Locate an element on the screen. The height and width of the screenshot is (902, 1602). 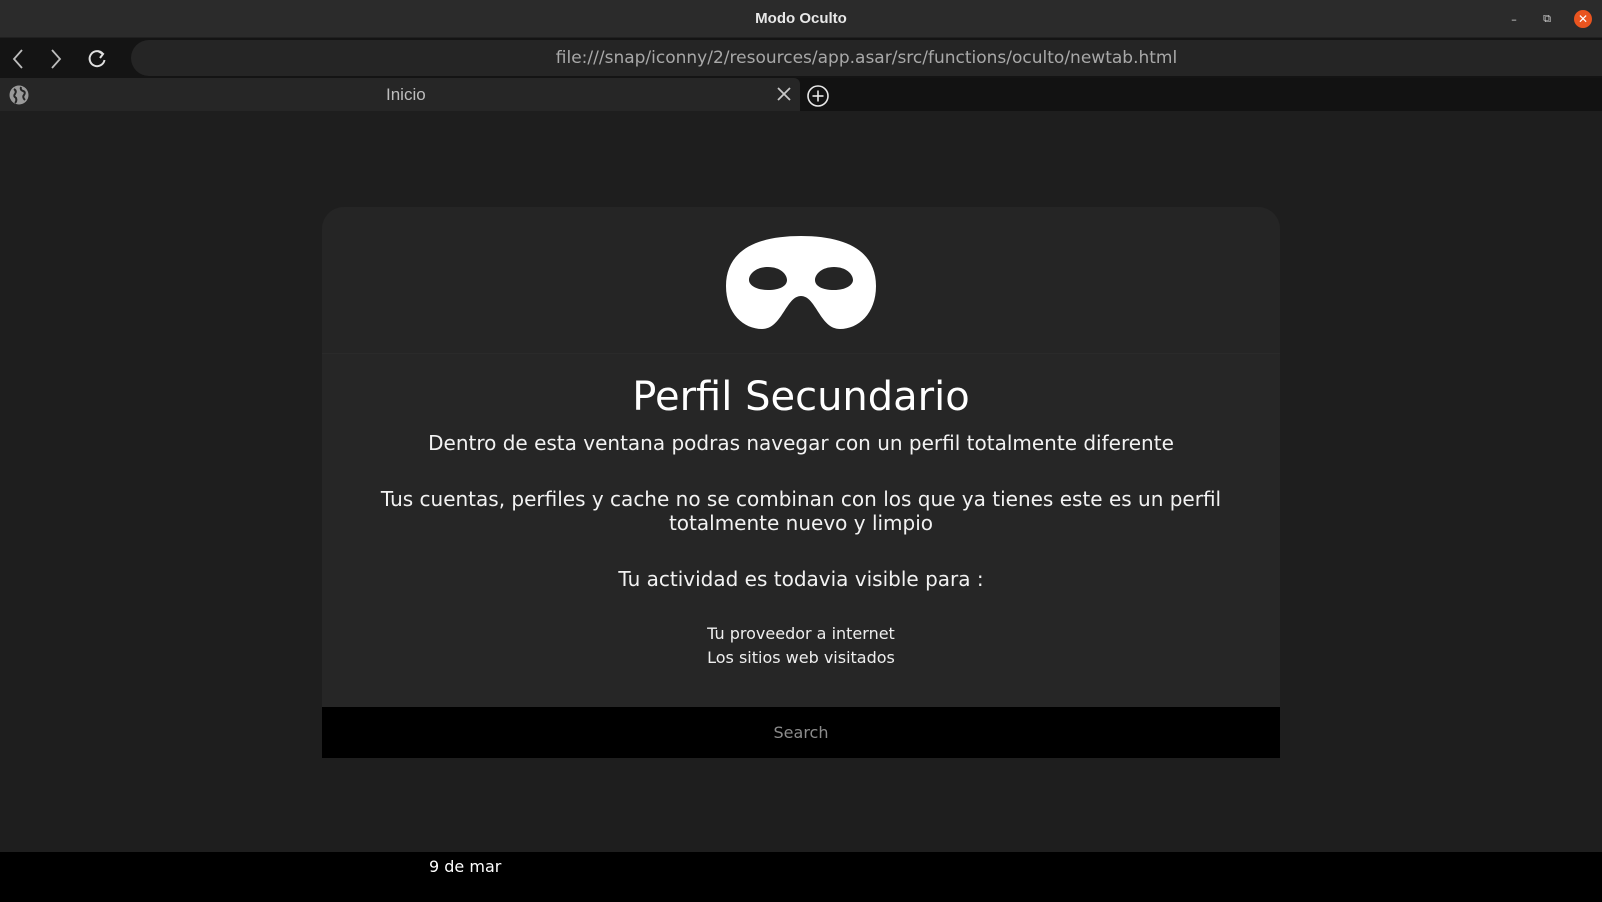
maximize-button: ⧉ is located at coordinates (1547, 19).